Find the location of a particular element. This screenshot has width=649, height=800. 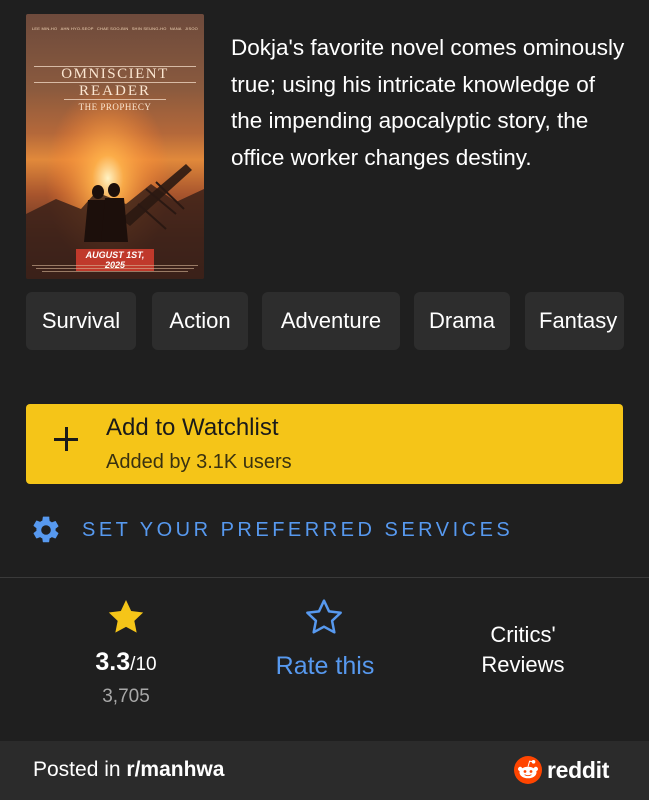

critics-label-line1: Critics' is located at coordinates (523, 634).